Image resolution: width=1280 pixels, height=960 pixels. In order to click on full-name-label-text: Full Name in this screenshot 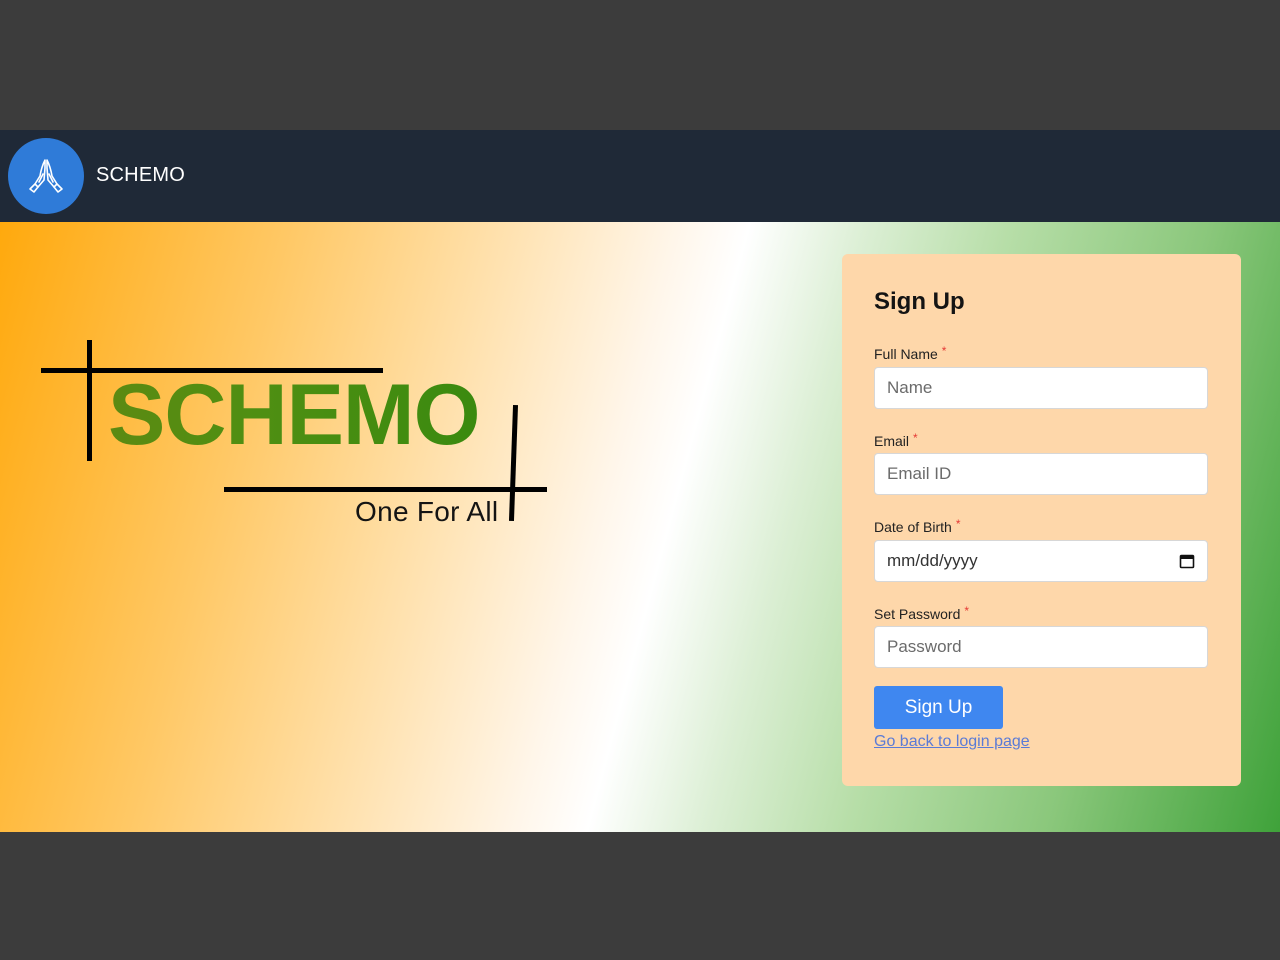, I will do `click(906, 354)`.